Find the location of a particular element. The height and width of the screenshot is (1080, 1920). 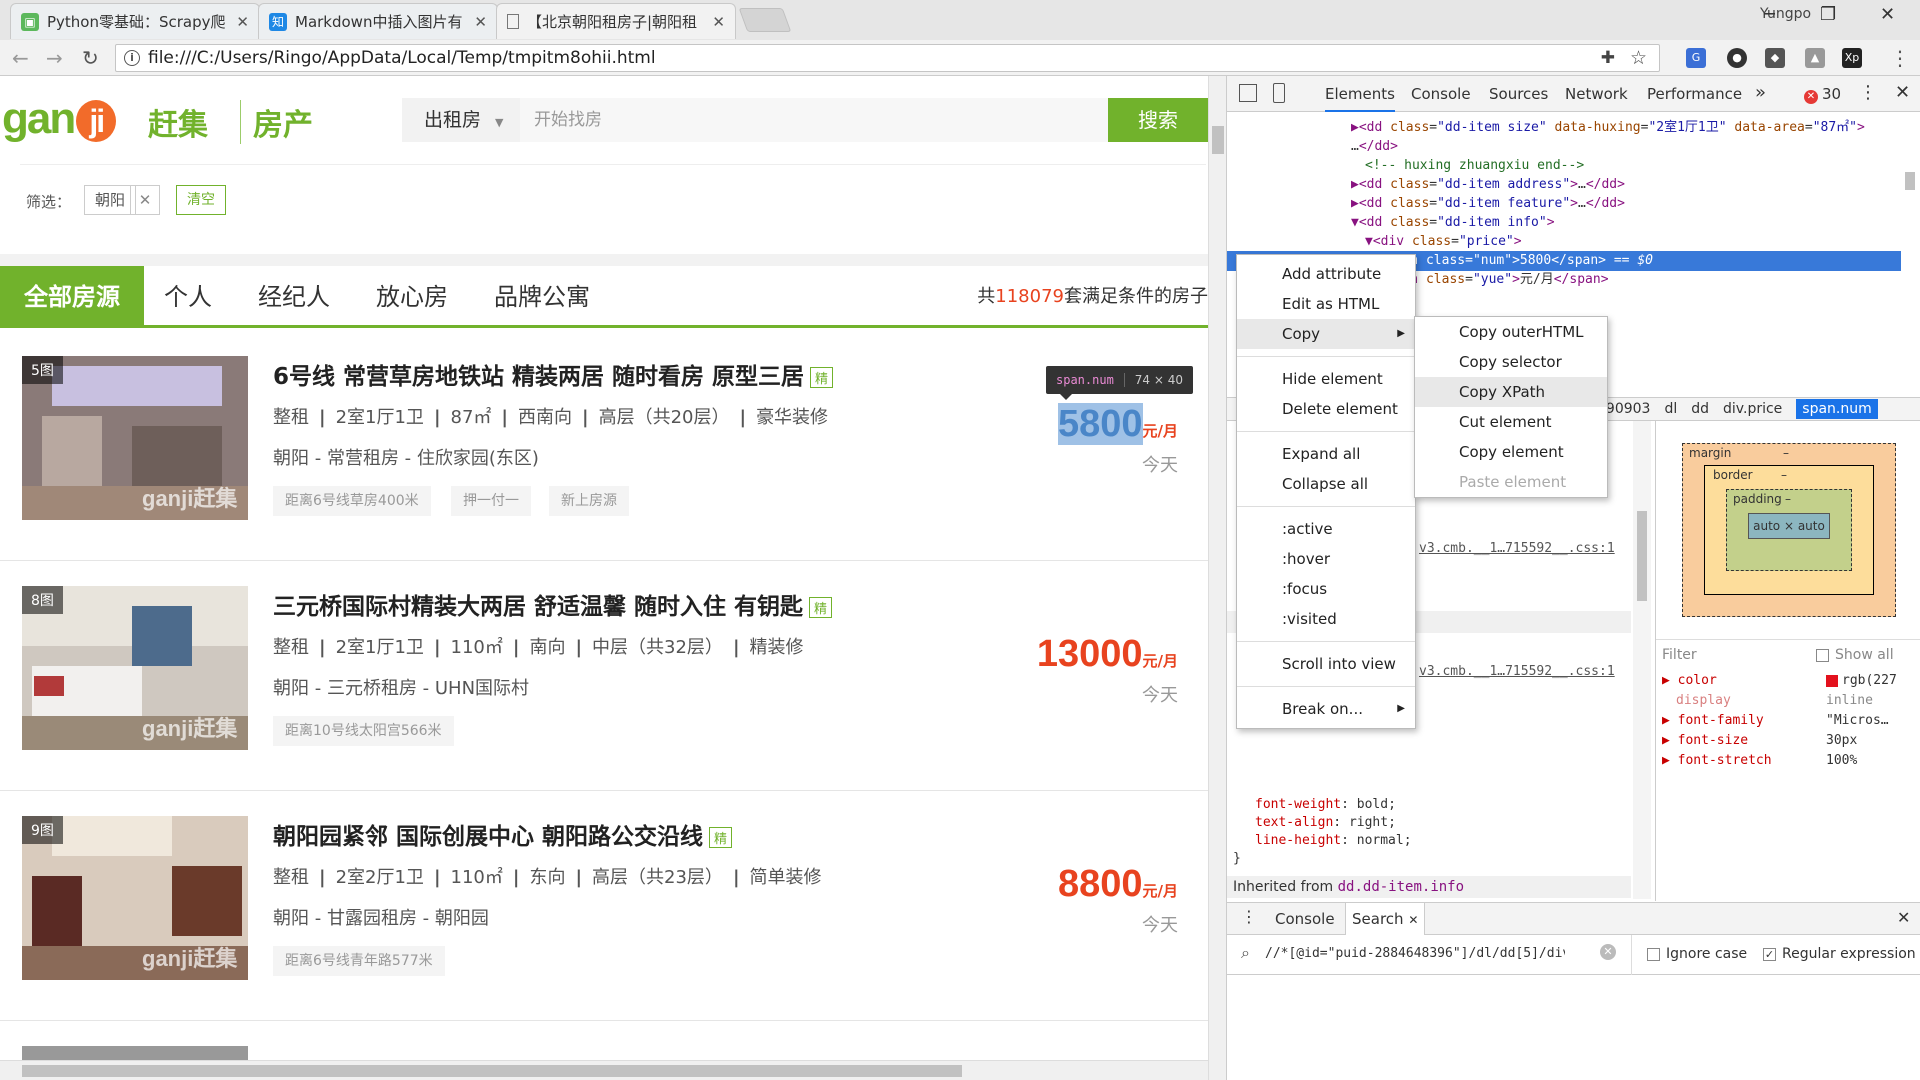

menu-expand-all: Expand all is located at coordinates (1326, 454).